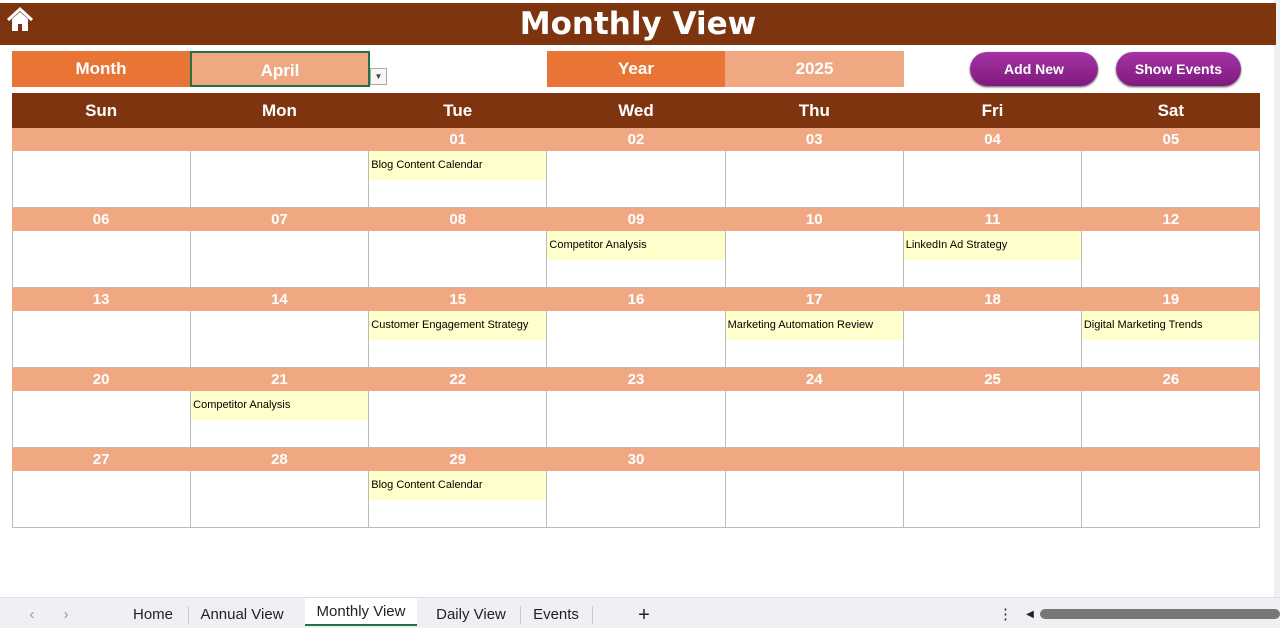  Describe the element at coordinates (458, 219) in the screenshot. I see `day-number: 08` at that location.